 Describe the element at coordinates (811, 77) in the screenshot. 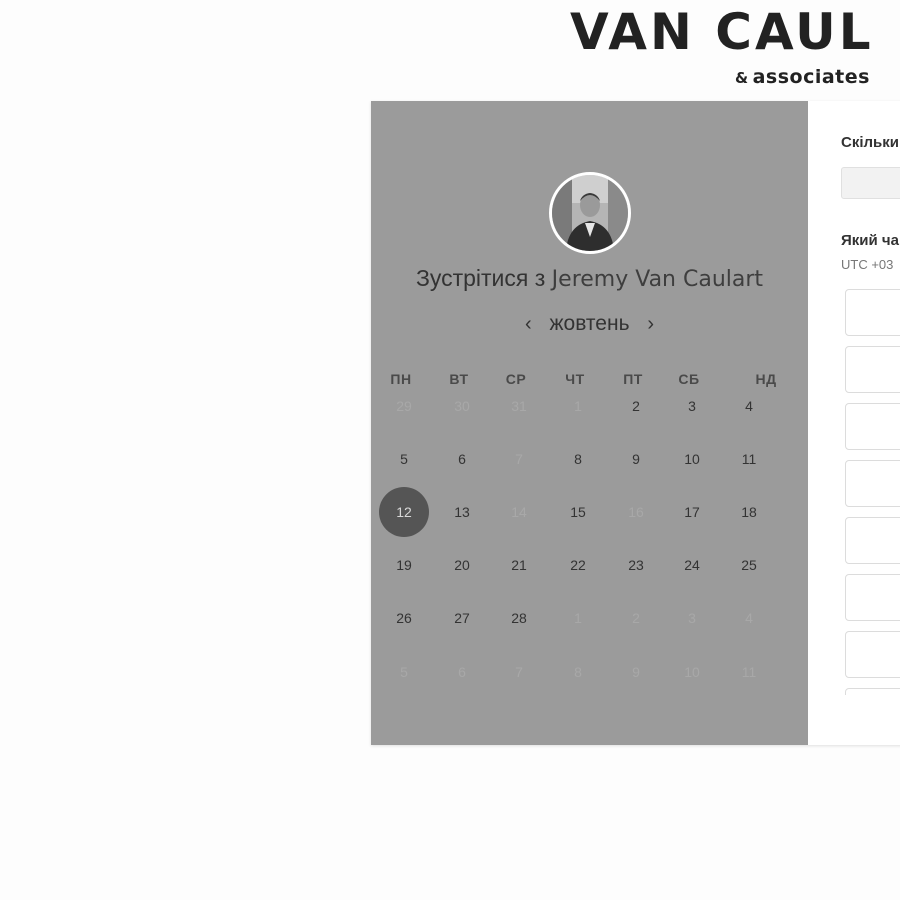

I see `logo-associates: associates` at that location.